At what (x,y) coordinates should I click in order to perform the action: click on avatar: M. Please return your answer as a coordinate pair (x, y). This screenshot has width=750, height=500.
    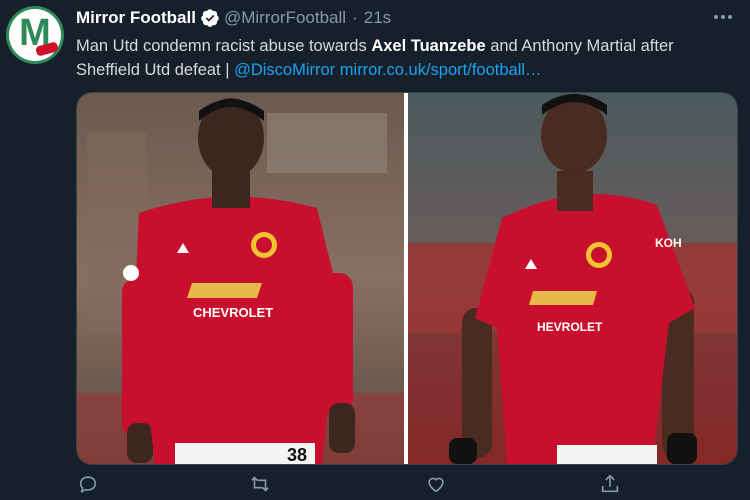
    Looking at the image, I should click on (35, 35).